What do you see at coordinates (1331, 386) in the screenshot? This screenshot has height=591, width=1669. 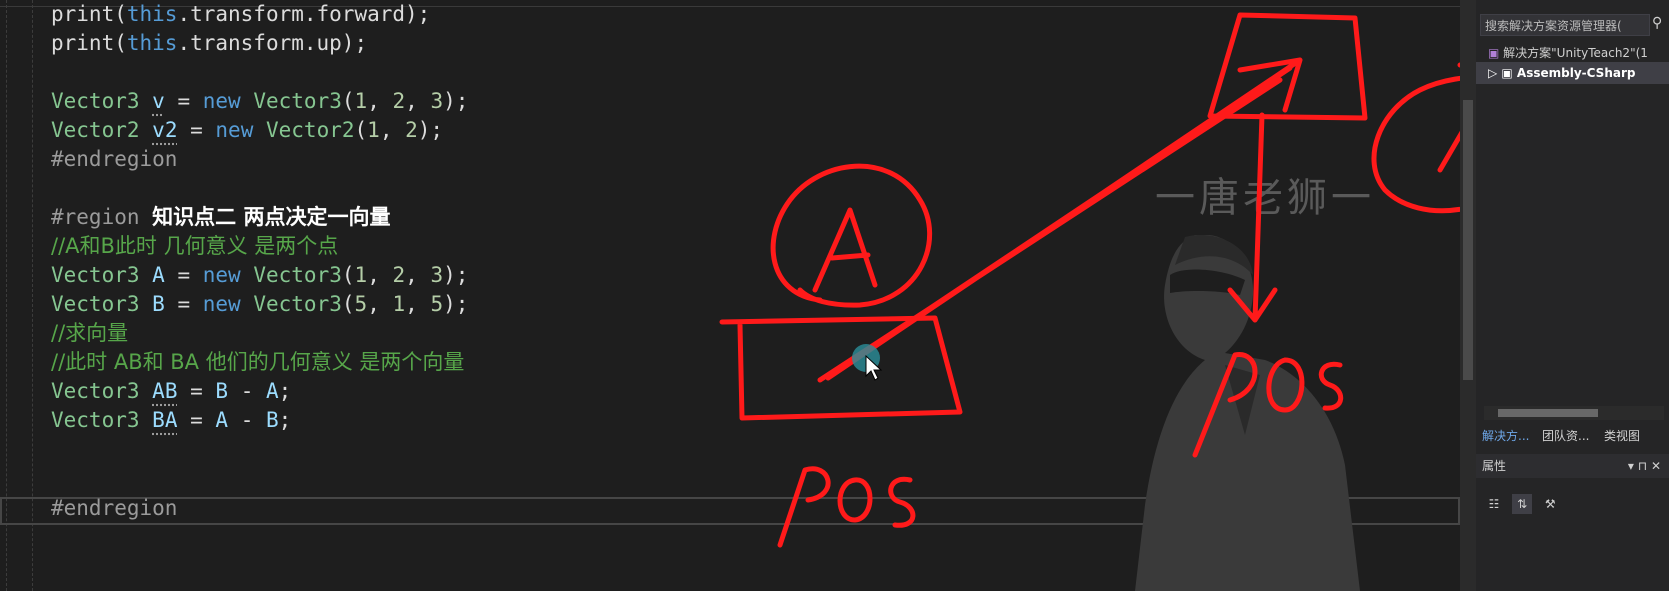 I see `ink-pos-s` at bounding box center [1331, 386].